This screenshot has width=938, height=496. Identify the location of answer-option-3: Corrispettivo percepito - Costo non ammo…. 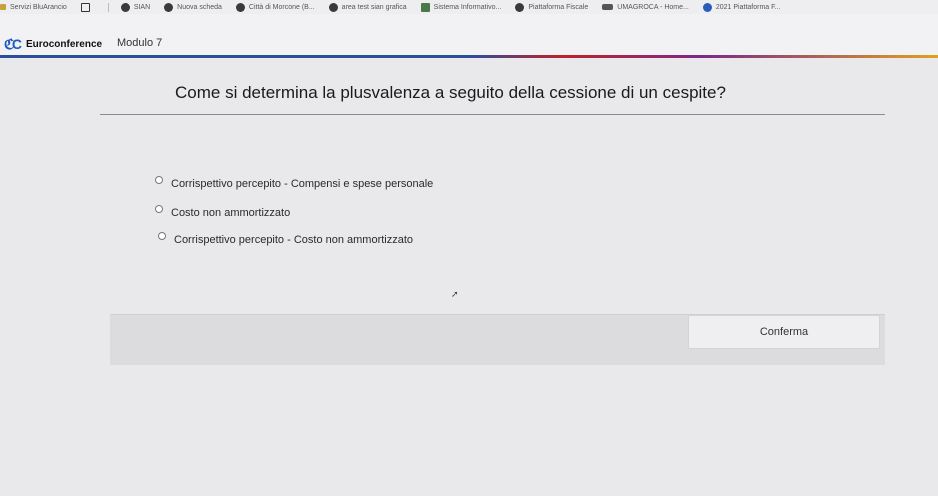
(286, 239).